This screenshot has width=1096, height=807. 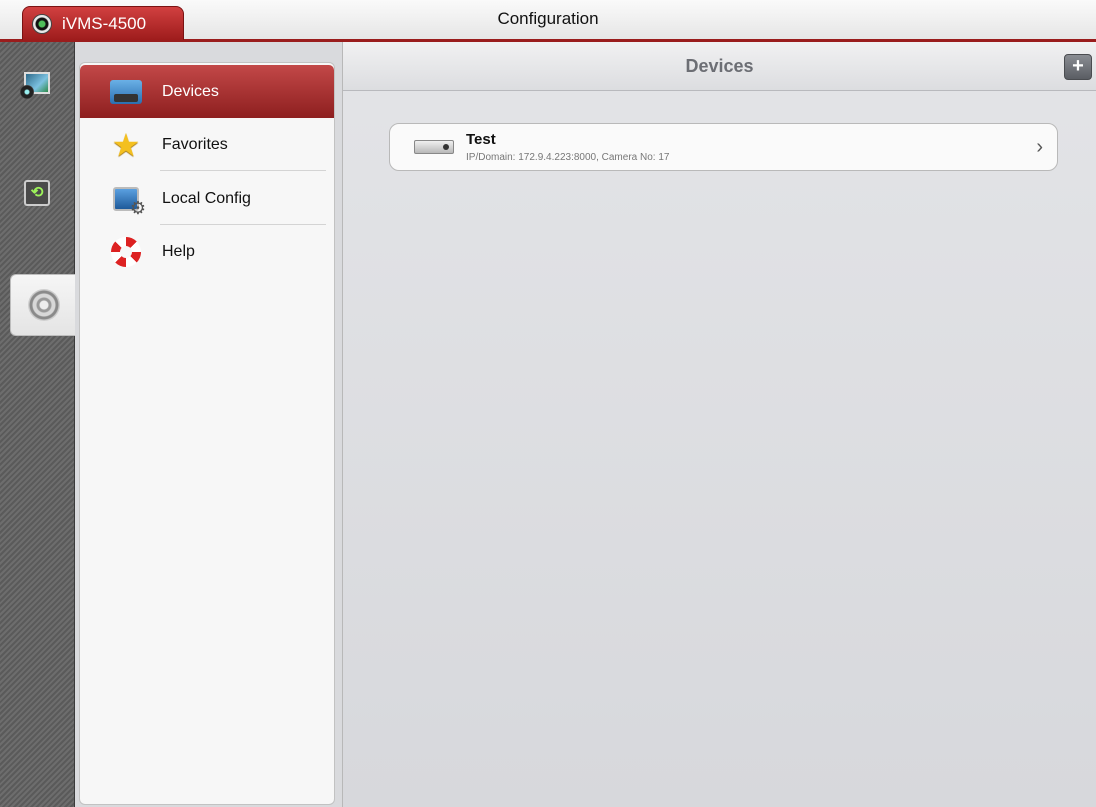 I want to click on sidebar-item-favorites: ★ Favorites, so click(x=207, y=144).